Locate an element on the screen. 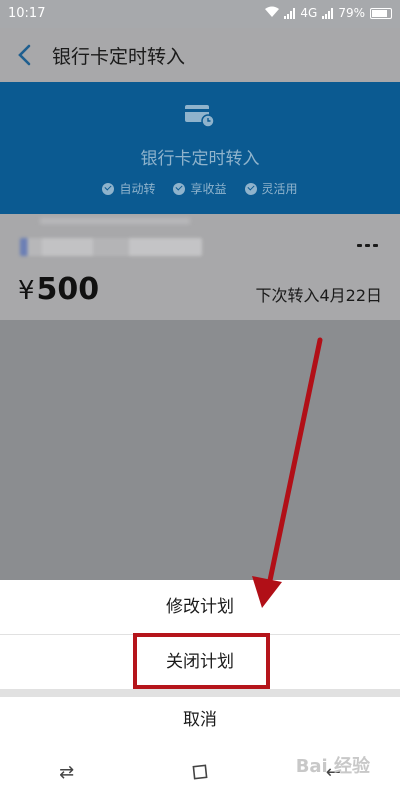 This screenshot has height=800, width=400. battery-icon is located at coordinates (381, 13).